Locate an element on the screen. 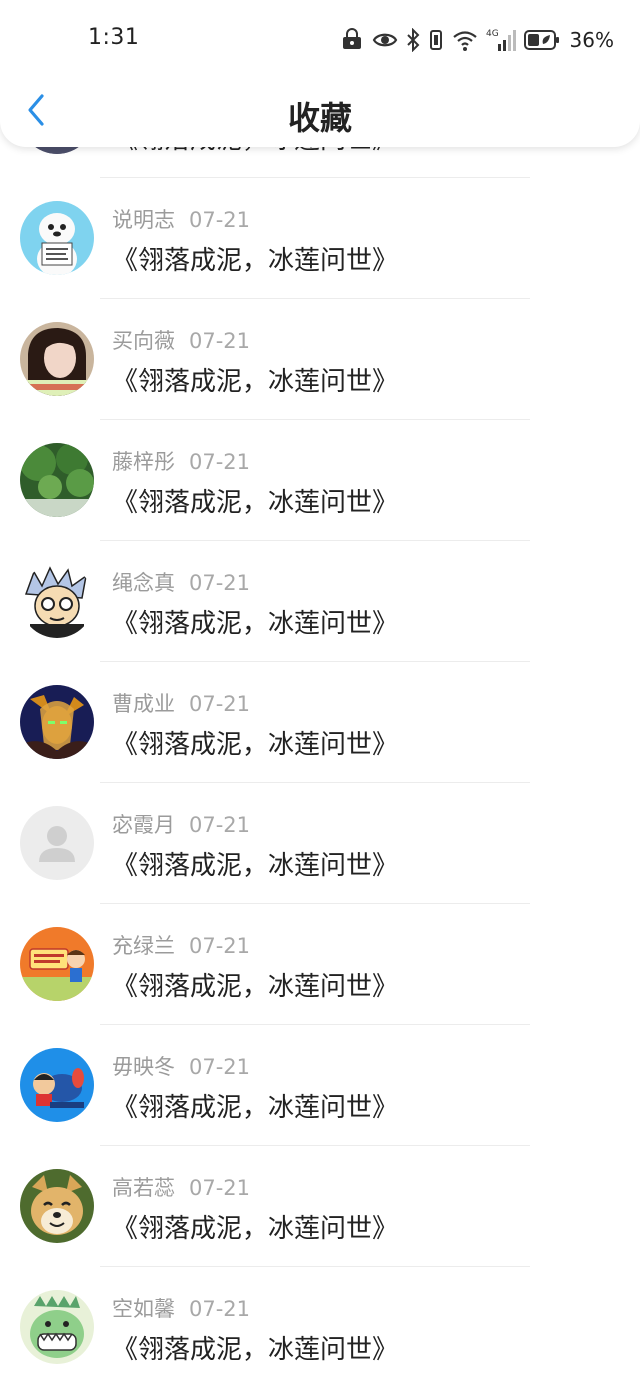  author-name: 毋映冬 is located at coordinates (143, 1067).